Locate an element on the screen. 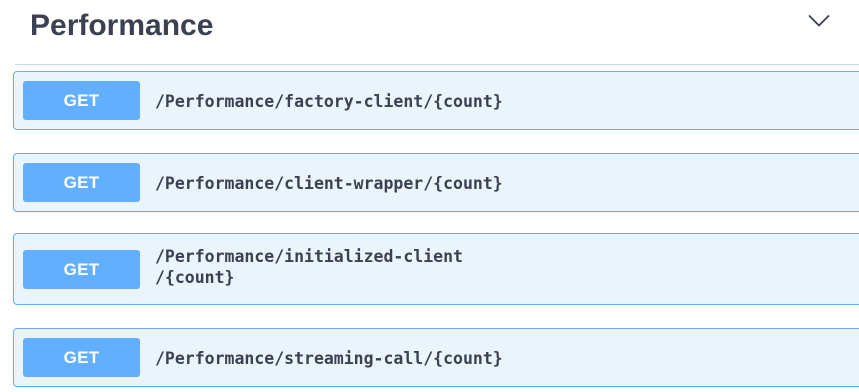 Image resolution: width=859 pixels, height=392 pixels. operation-get-streaming-call: GET /Performance/streaming-call/{count} is located at coordinates (436, 357).